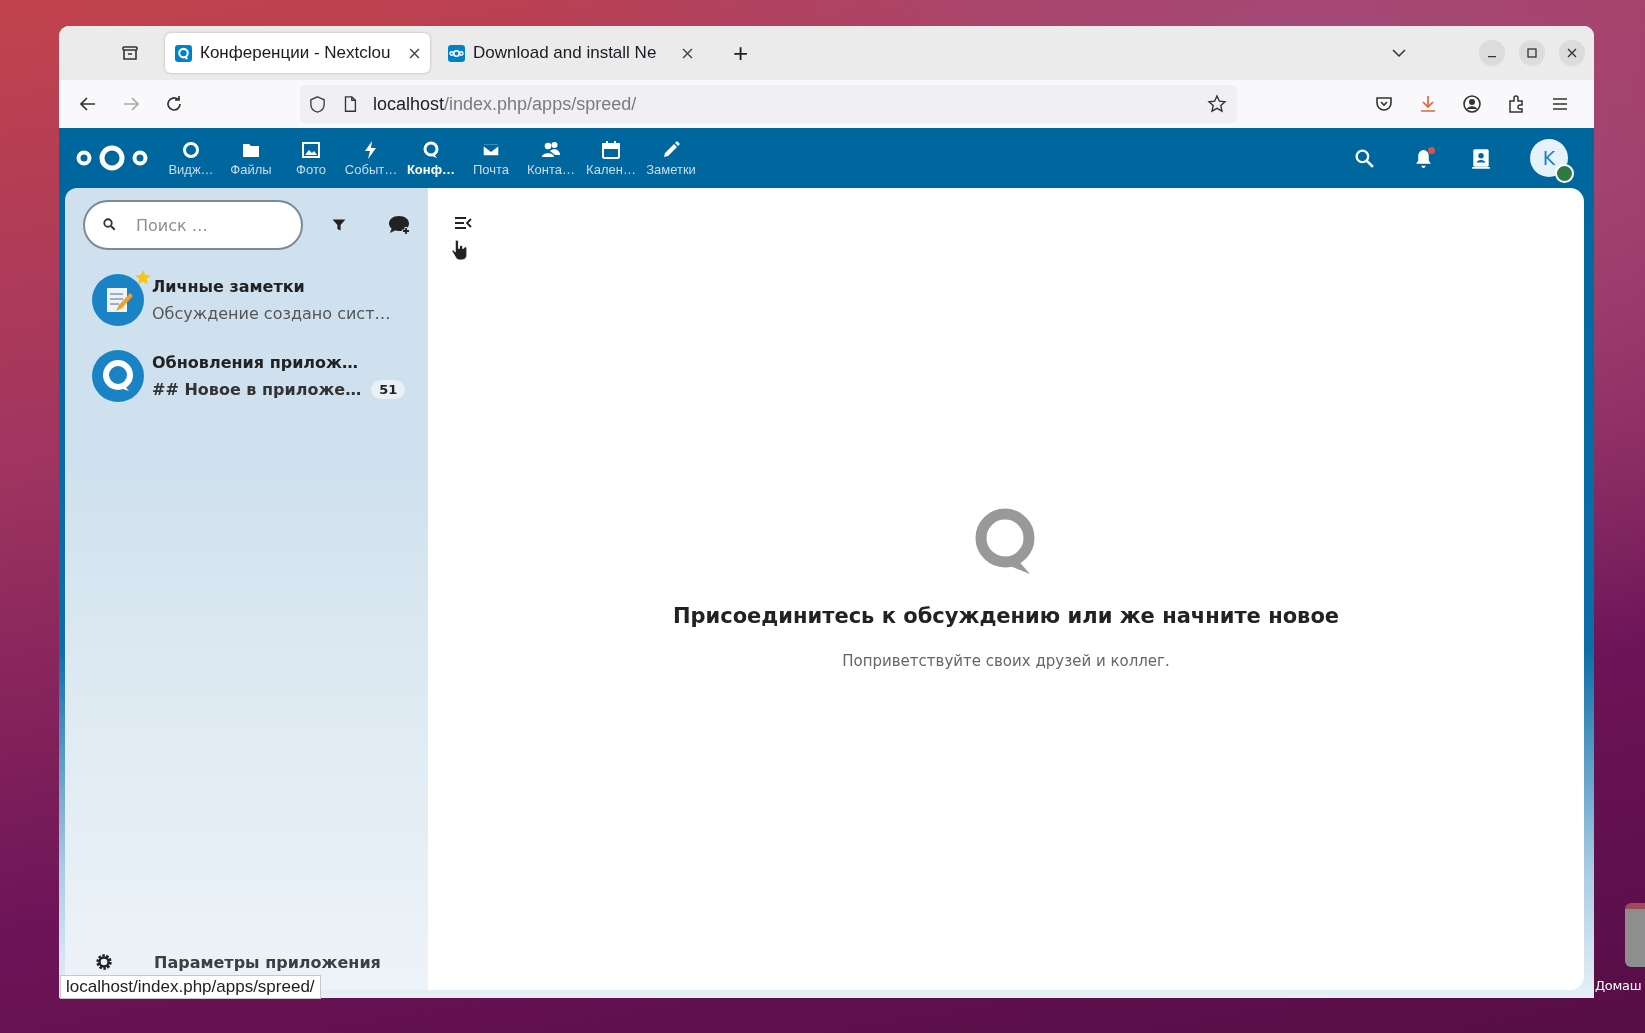 This screenshot has height=1033, width=1645. What do you see at coordinates (611, 149) in the screenshot?
I see `calendar-icon` at bounding box center [611, 149].